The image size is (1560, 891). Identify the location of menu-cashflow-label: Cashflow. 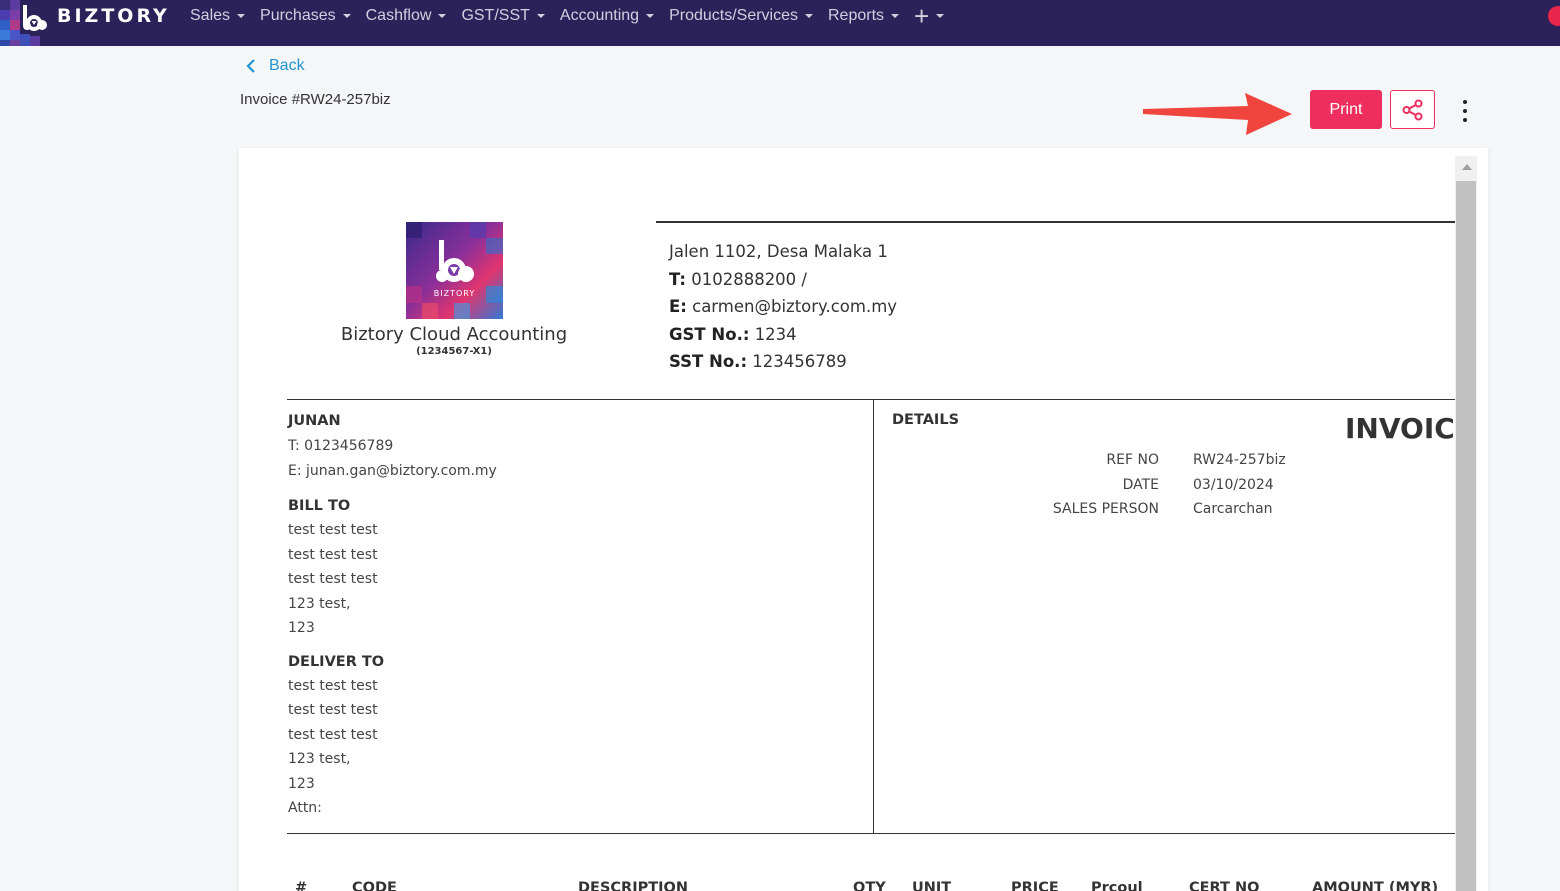
(398, 15).